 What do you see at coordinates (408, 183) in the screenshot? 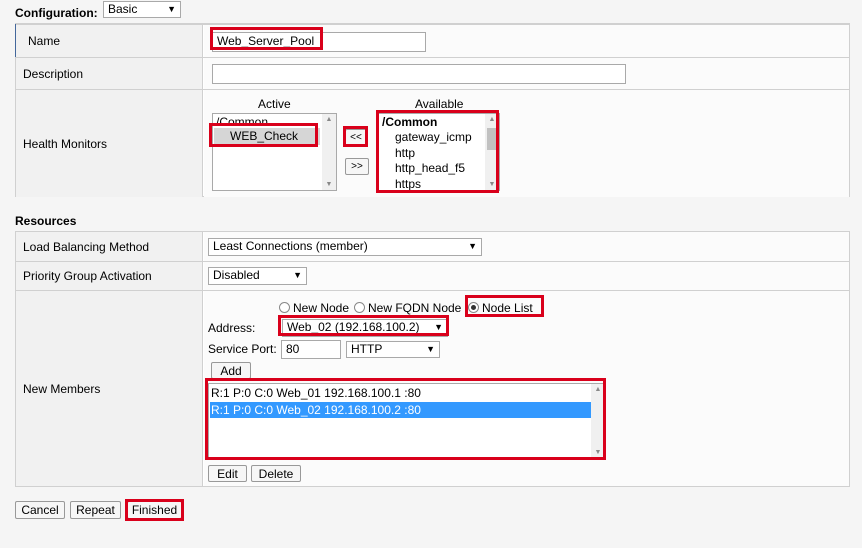
I see `available-monitor-item: https` at bounding box center [408, 183].